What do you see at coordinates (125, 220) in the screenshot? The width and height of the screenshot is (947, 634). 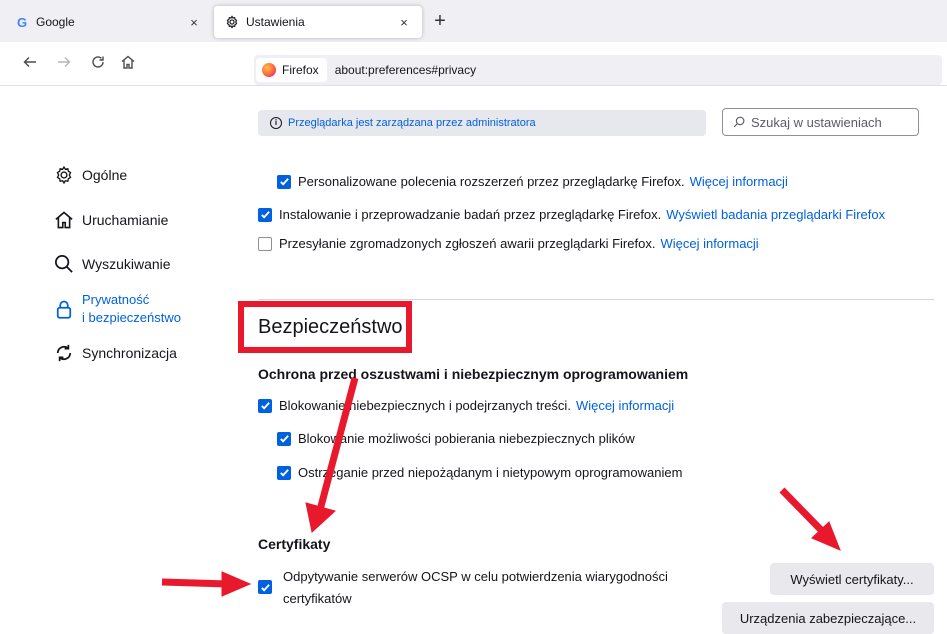 I see `sidebar-item-label: Uruchamianie` at bounding box center [125, 220].